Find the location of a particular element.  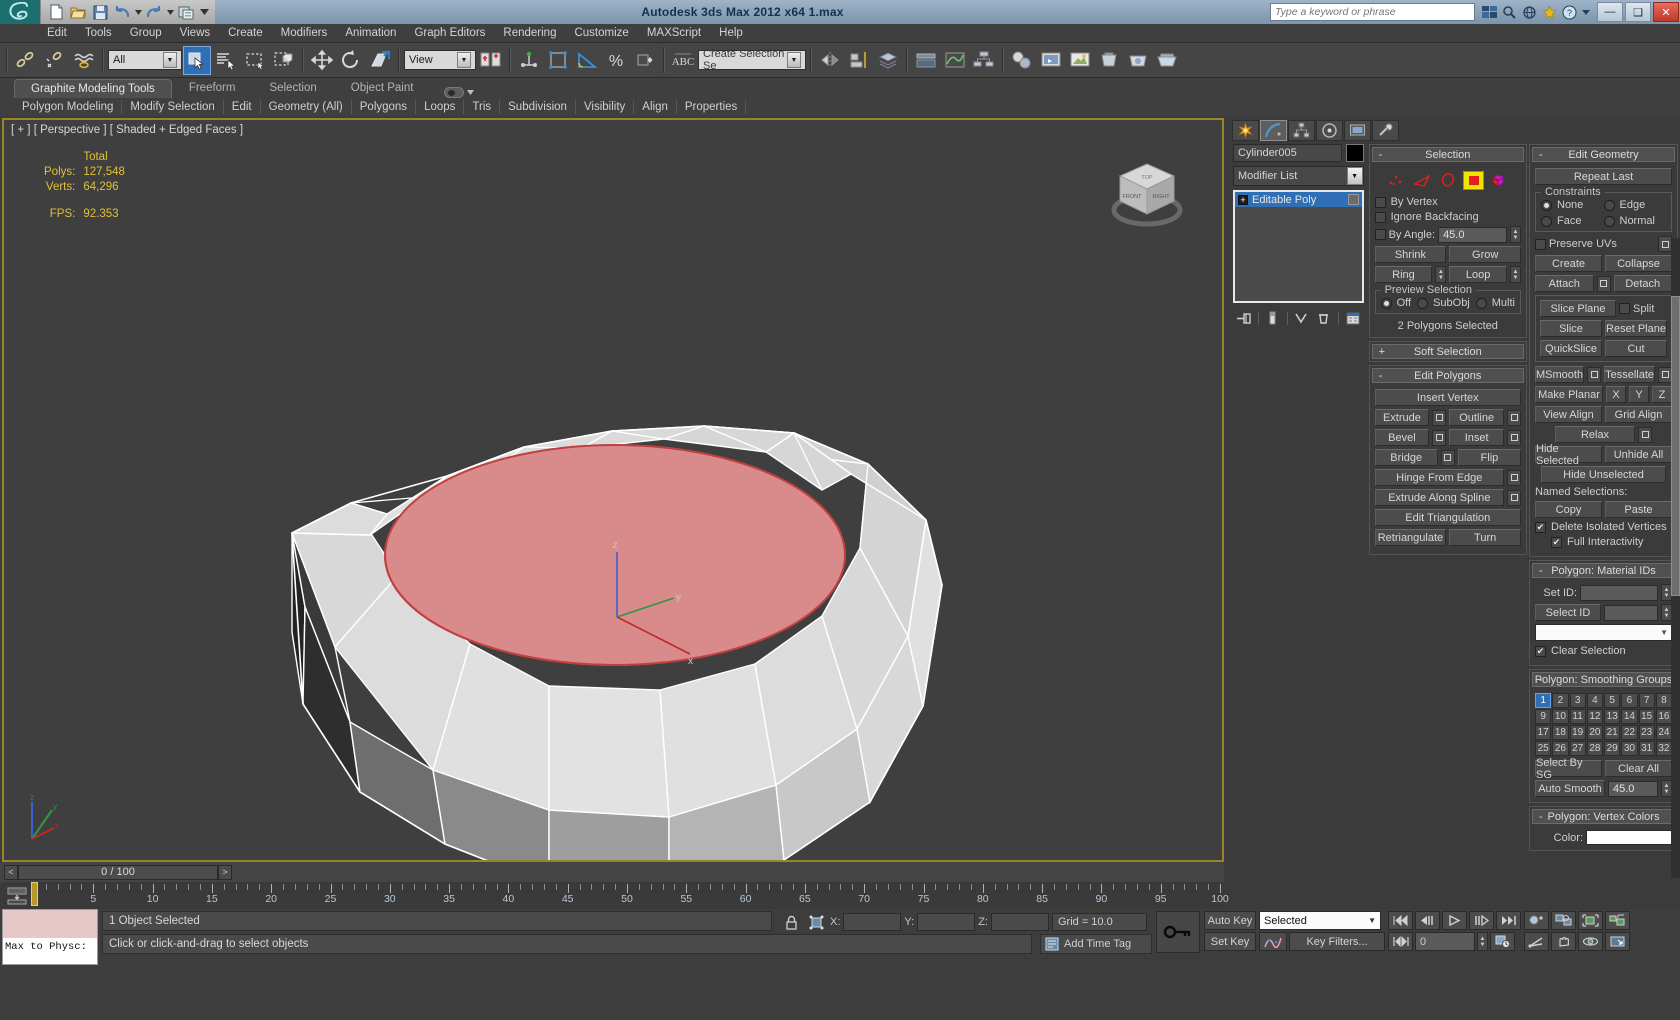

msmooth-settings-icon is located at coordinates (1594, 374).